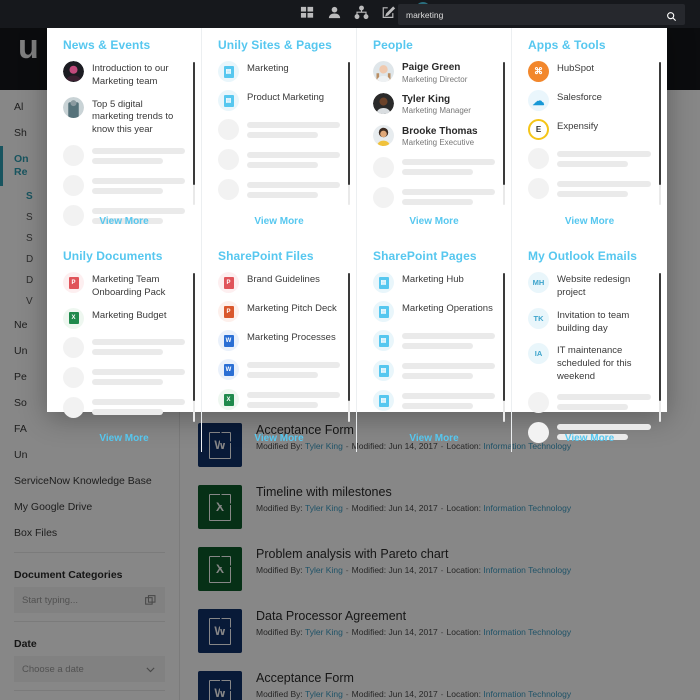 This screenshot has height=700, width=700. I want to click on photo-teal-avatar, so click(73, 107).